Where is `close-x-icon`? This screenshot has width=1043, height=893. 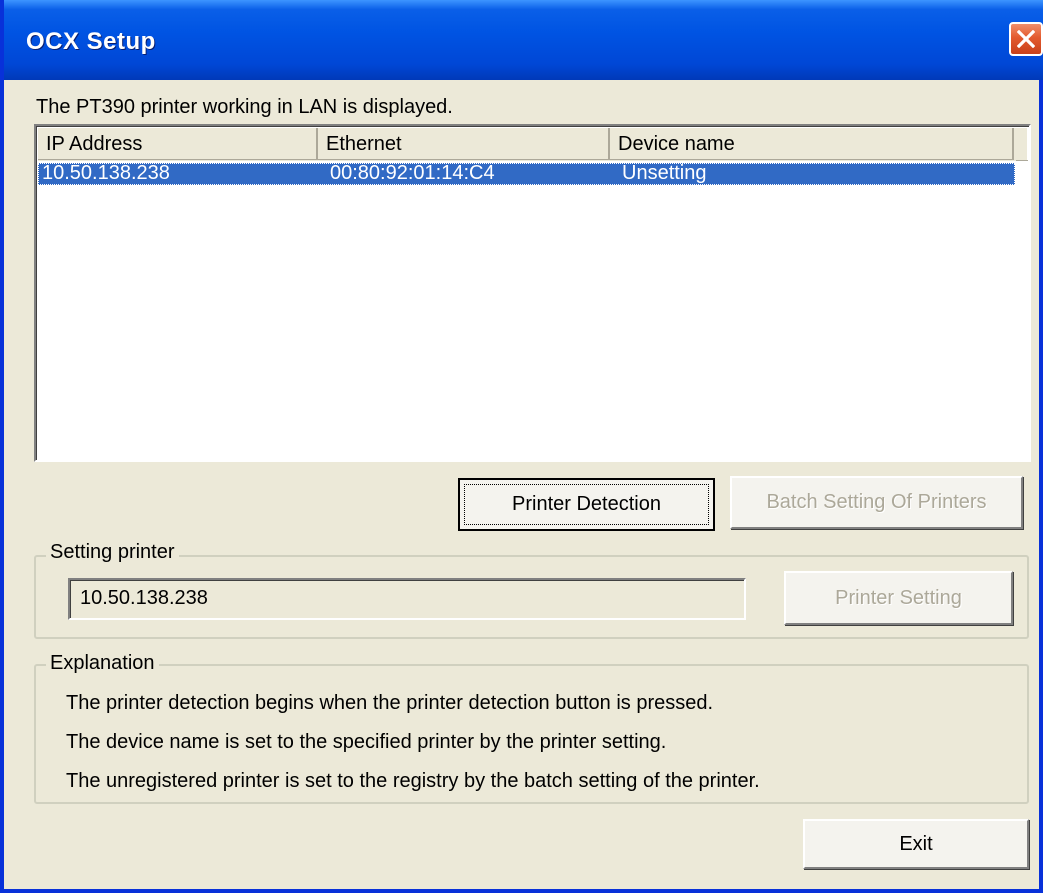 close-x-icon is located at coordinates (1026, 39).